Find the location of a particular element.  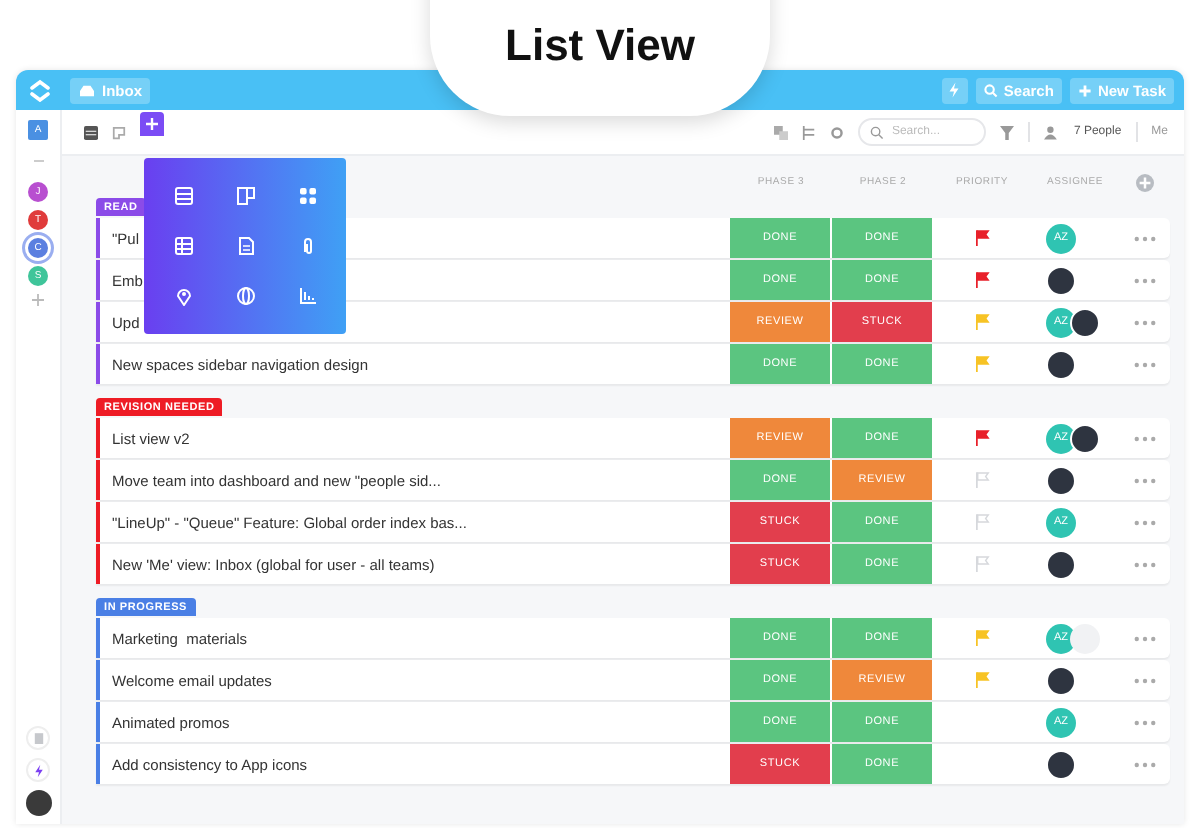

table-icon is located at coordinates (183, 245).